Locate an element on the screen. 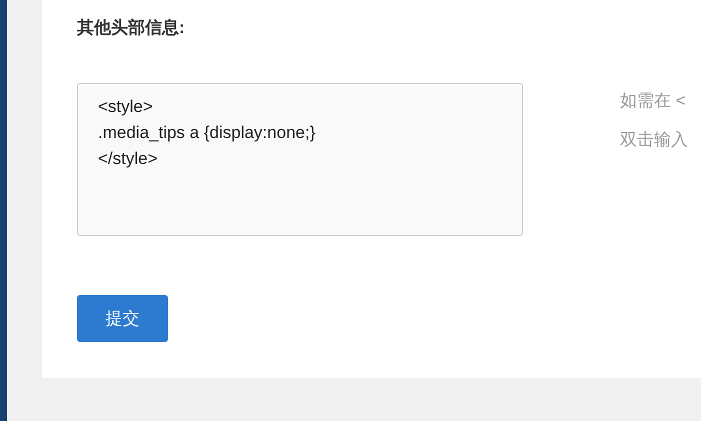 The width and height of the screenshot is (701, 421). submit-button: 提交 is located at coordinates (122, 318).